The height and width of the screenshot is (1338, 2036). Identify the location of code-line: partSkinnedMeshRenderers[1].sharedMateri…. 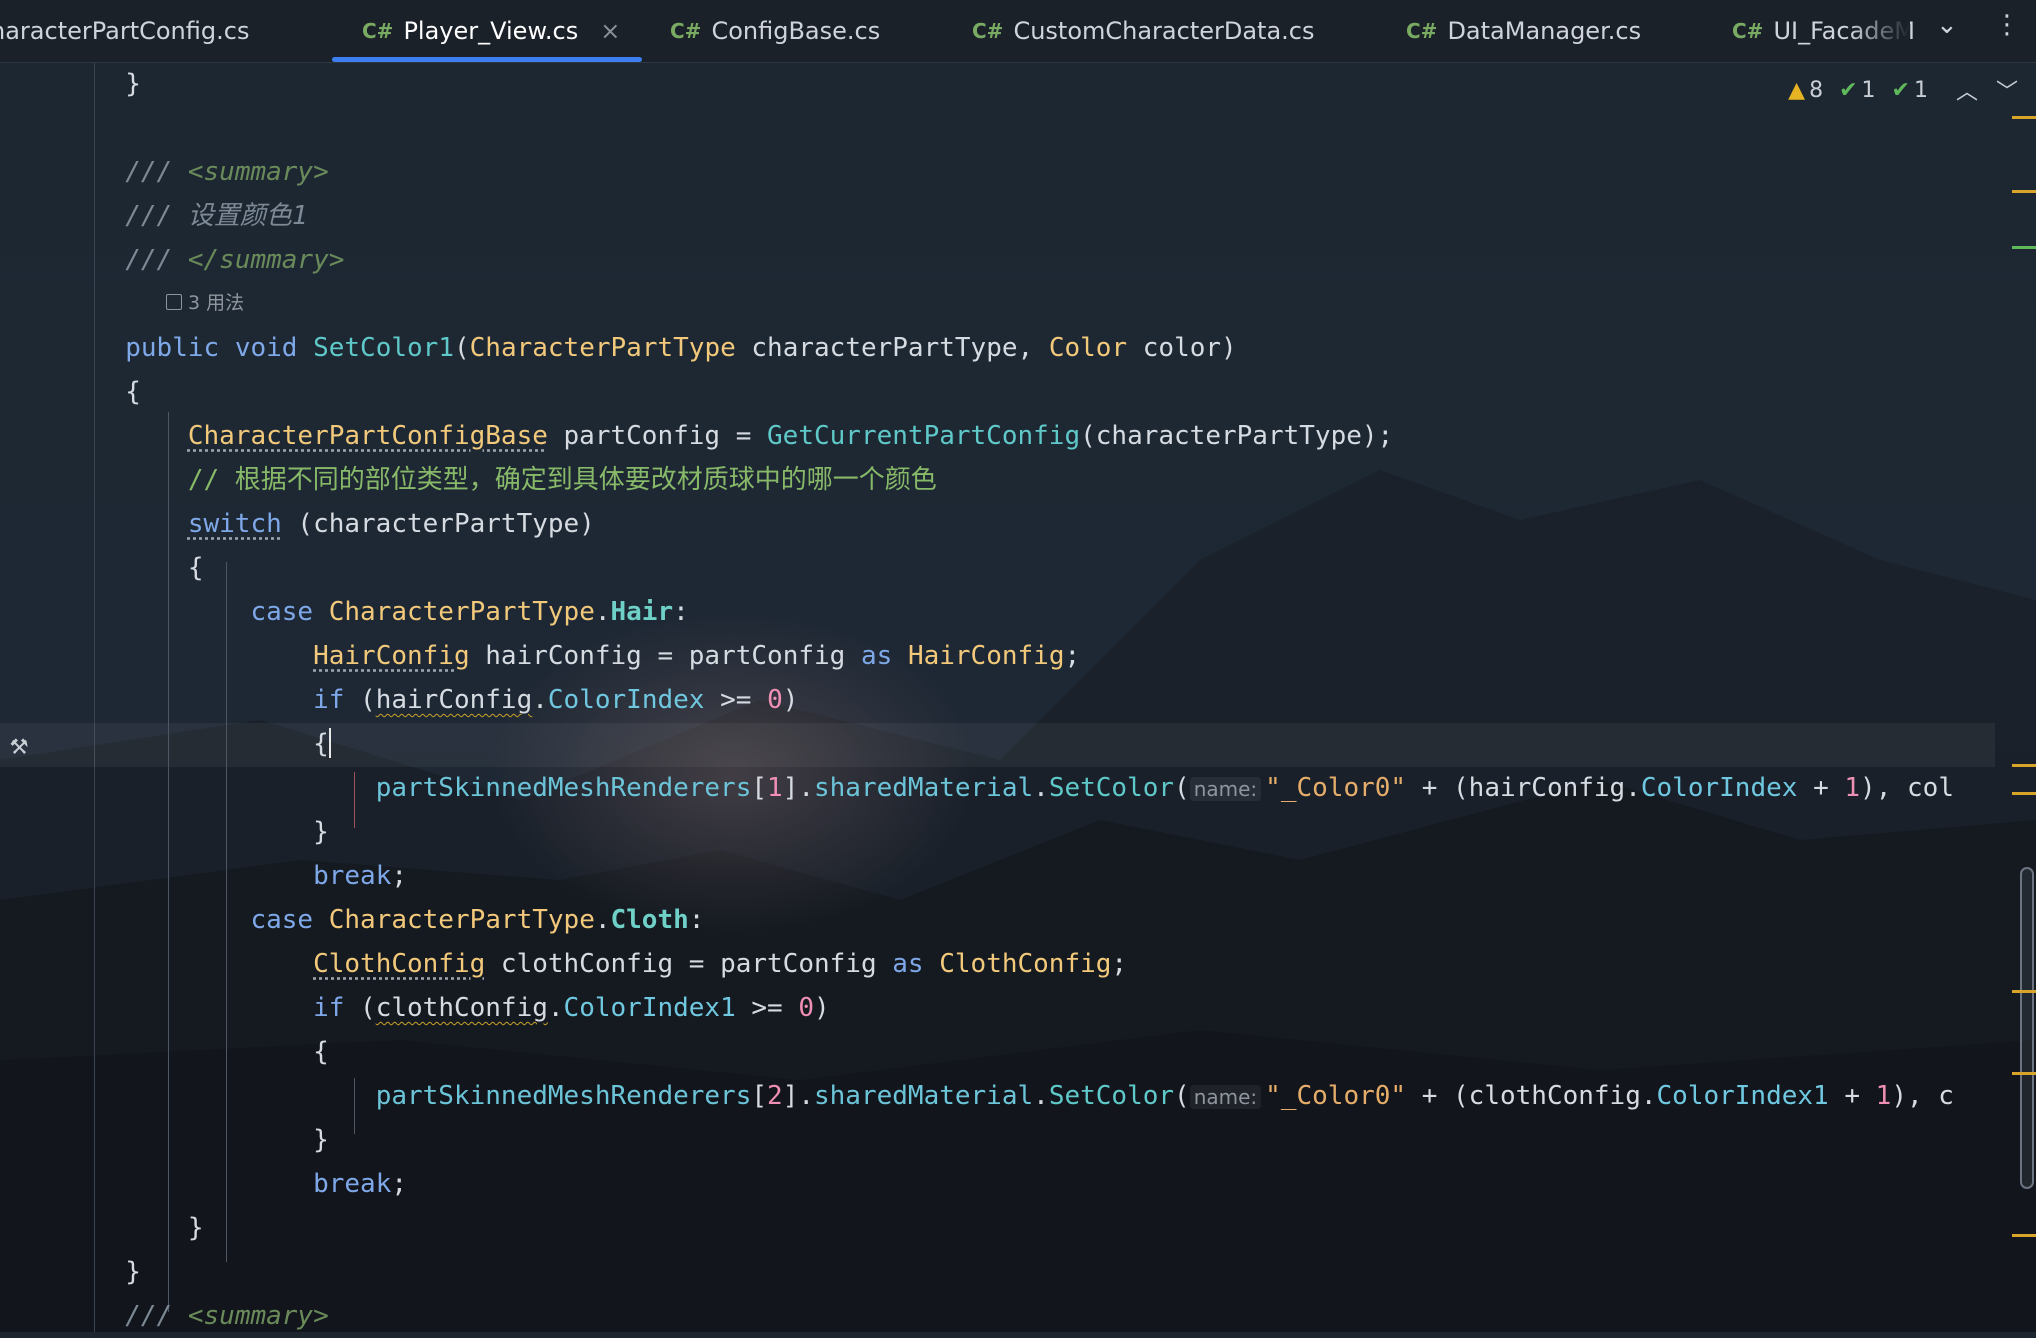
(1164, 788).